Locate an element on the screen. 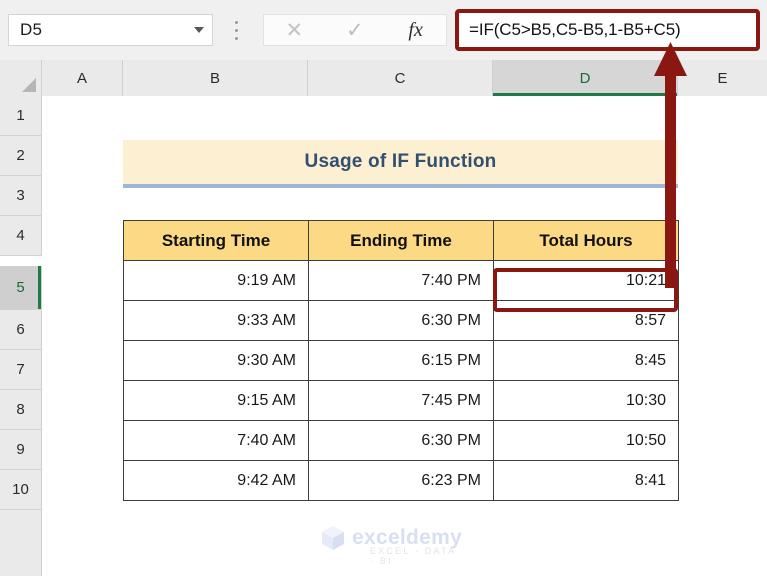  cell-d6: 8:57 is located at coordinates (586, 320).